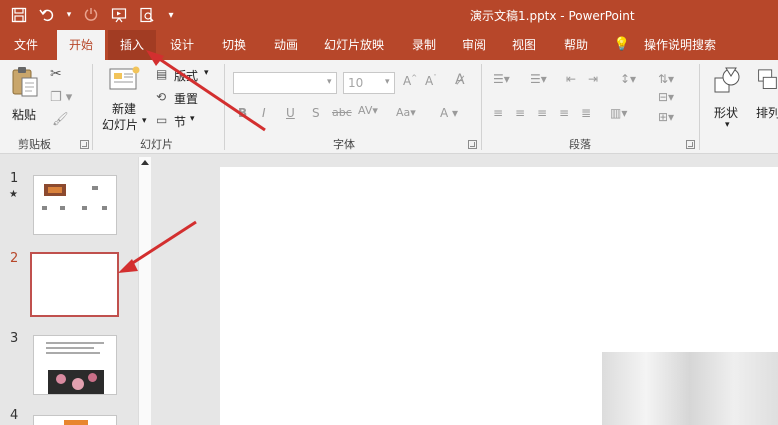 The image size is (778, 425). I want to click on tab-animations: 动画, so click(286, 45).